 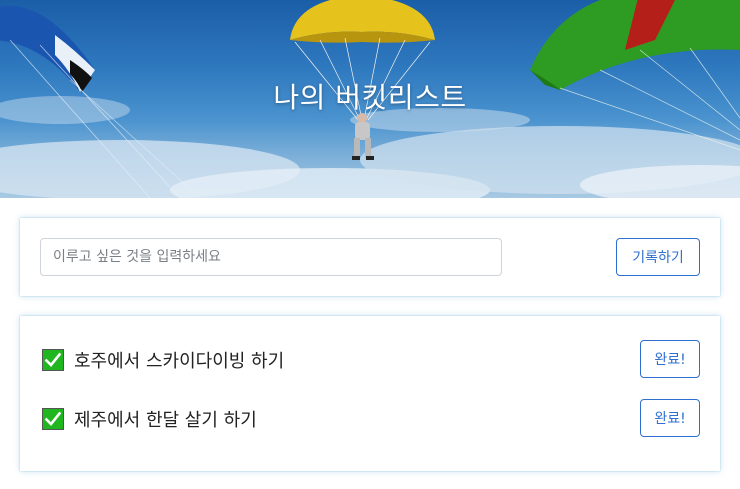 I want to click on list-item-text: 제주에서 한달 살기 하기, so click(x=165, y=420).